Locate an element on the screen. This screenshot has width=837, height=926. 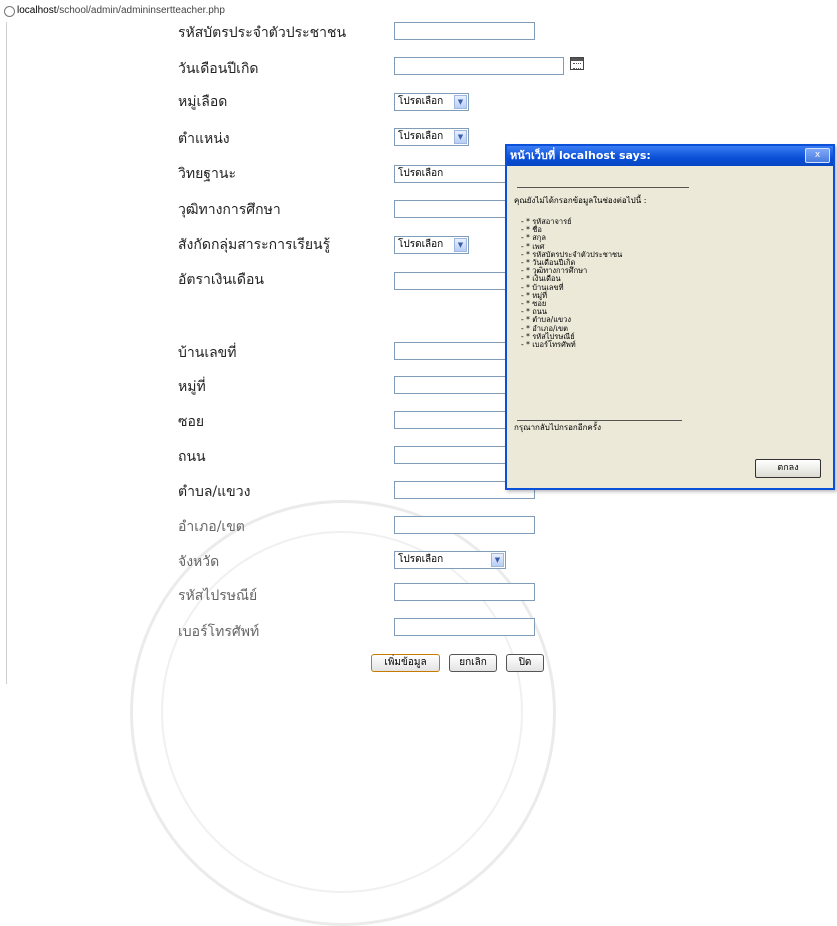
academic-standing-select: โปรดเลือก is located at coordinates (454, 174).